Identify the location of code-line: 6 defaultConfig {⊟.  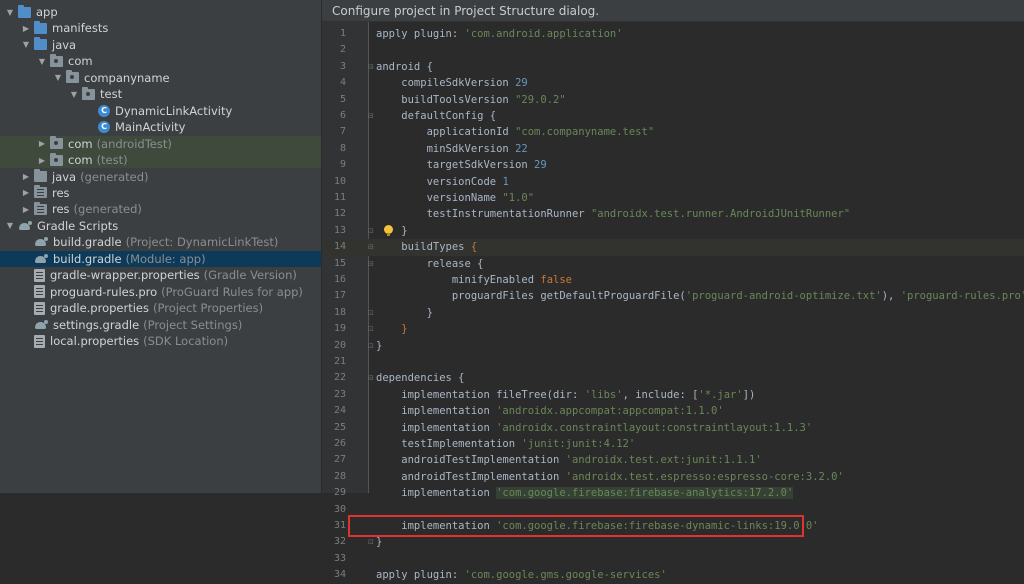
(673, 116).